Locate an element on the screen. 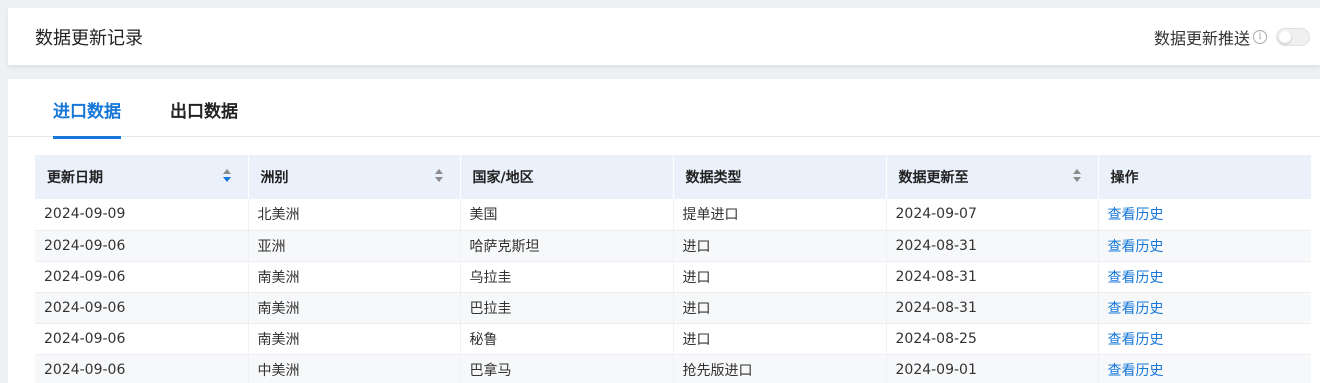 This screenshot has height=383, width=1320. column-header-label: 数据更新至 is located at coordinates (933, 178).